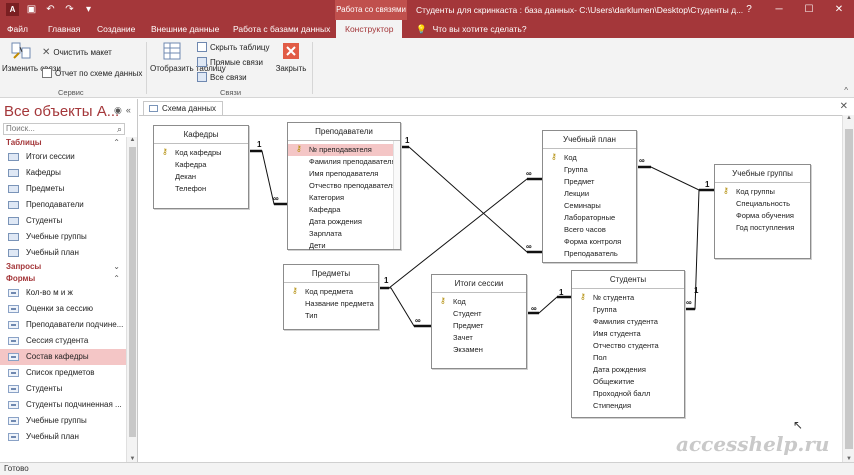 Image resolution: width=854 pixels, height=475 pixels. What do you see at coordinates (844, 106) in the screenshot?
I see `close-document-icon: ✕` at bounding box center [844, 106].